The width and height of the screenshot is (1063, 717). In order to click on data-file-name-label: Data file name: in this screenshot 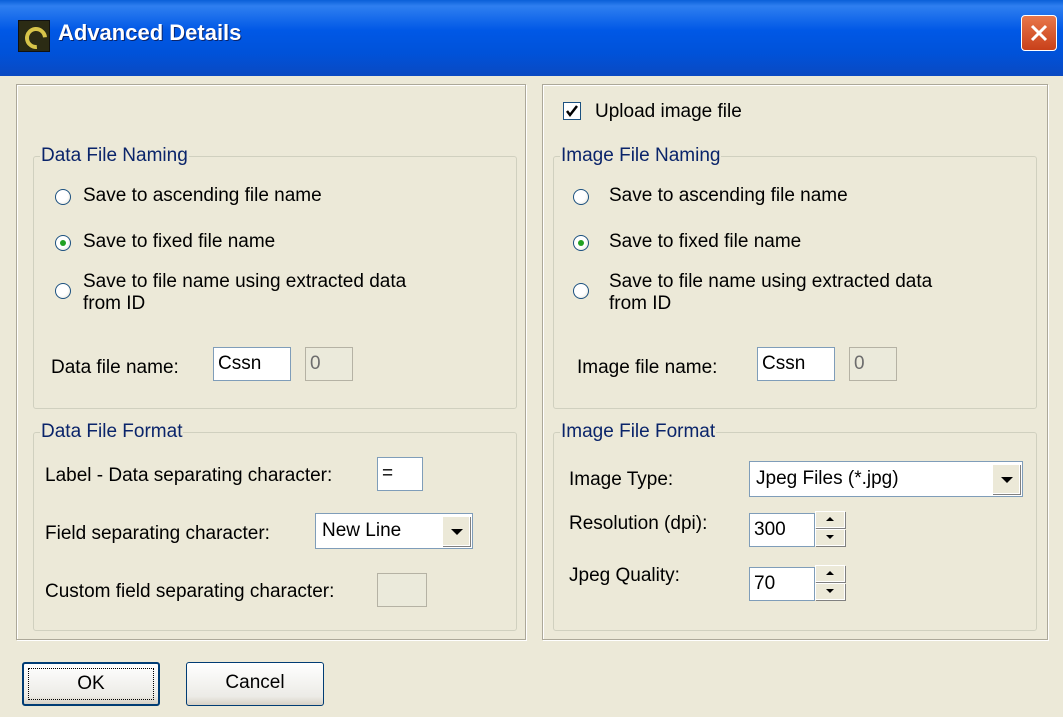, I will do `click(115, 367)`.